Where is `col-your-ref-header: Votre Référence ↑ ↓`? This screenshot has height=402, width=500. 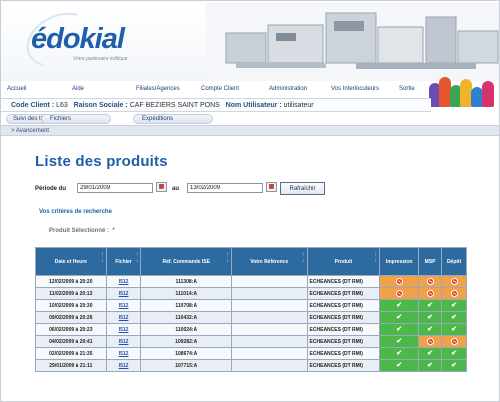 col-your-ref-header: Votre Référence ↑ ↓ is located at coordinates (269, 261).